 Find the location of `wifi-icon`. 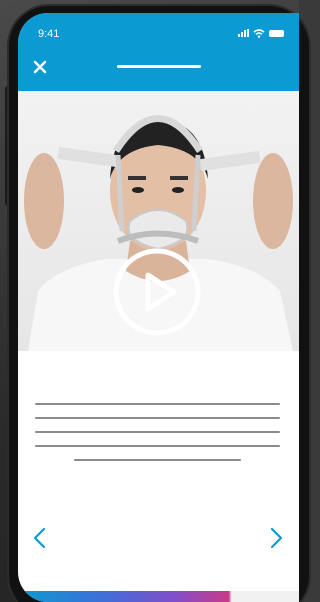

wifi-icon is located at coordinates (259, 33).